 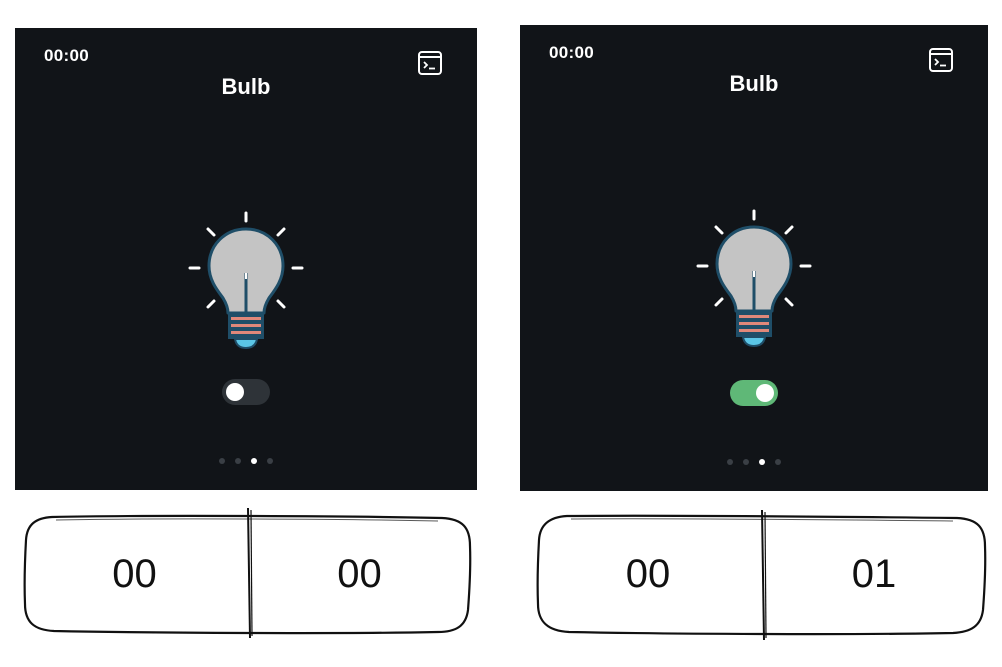 What do you see at coordinates (247, 573) in the screenshot?
I see `counter-display-left: 00 00` at bounding box center [247, 573].